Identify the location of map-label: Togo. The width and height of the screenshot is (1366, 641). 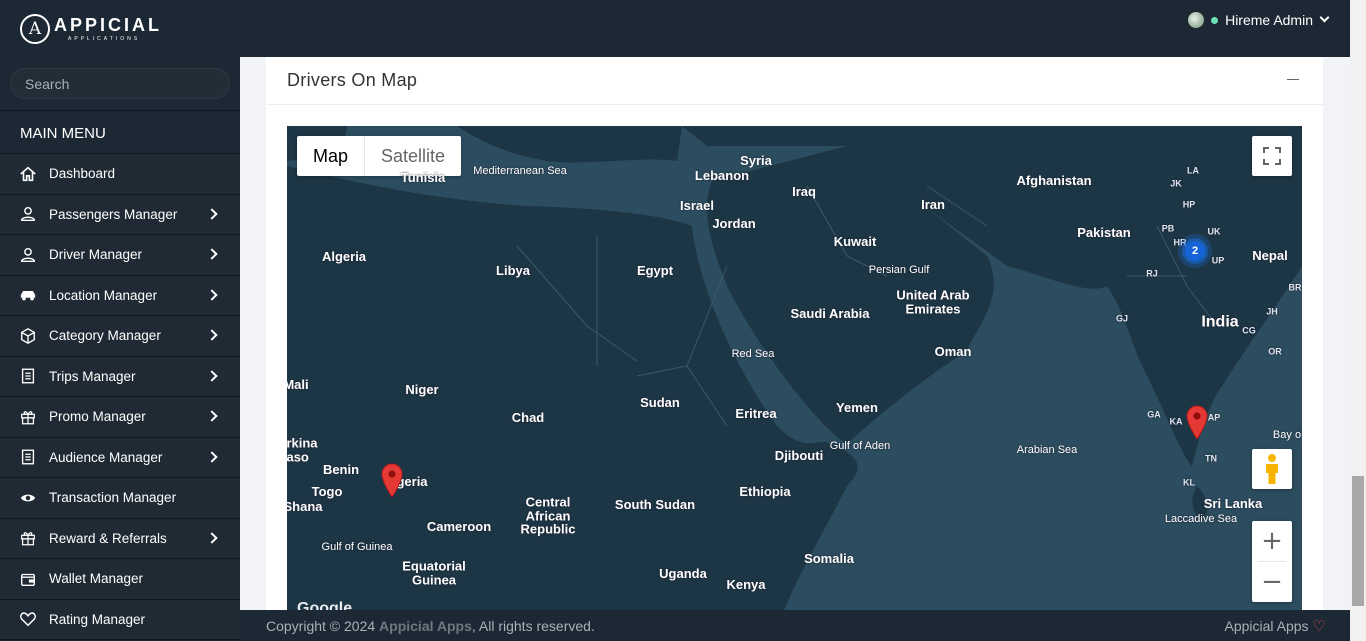
(327, 492).